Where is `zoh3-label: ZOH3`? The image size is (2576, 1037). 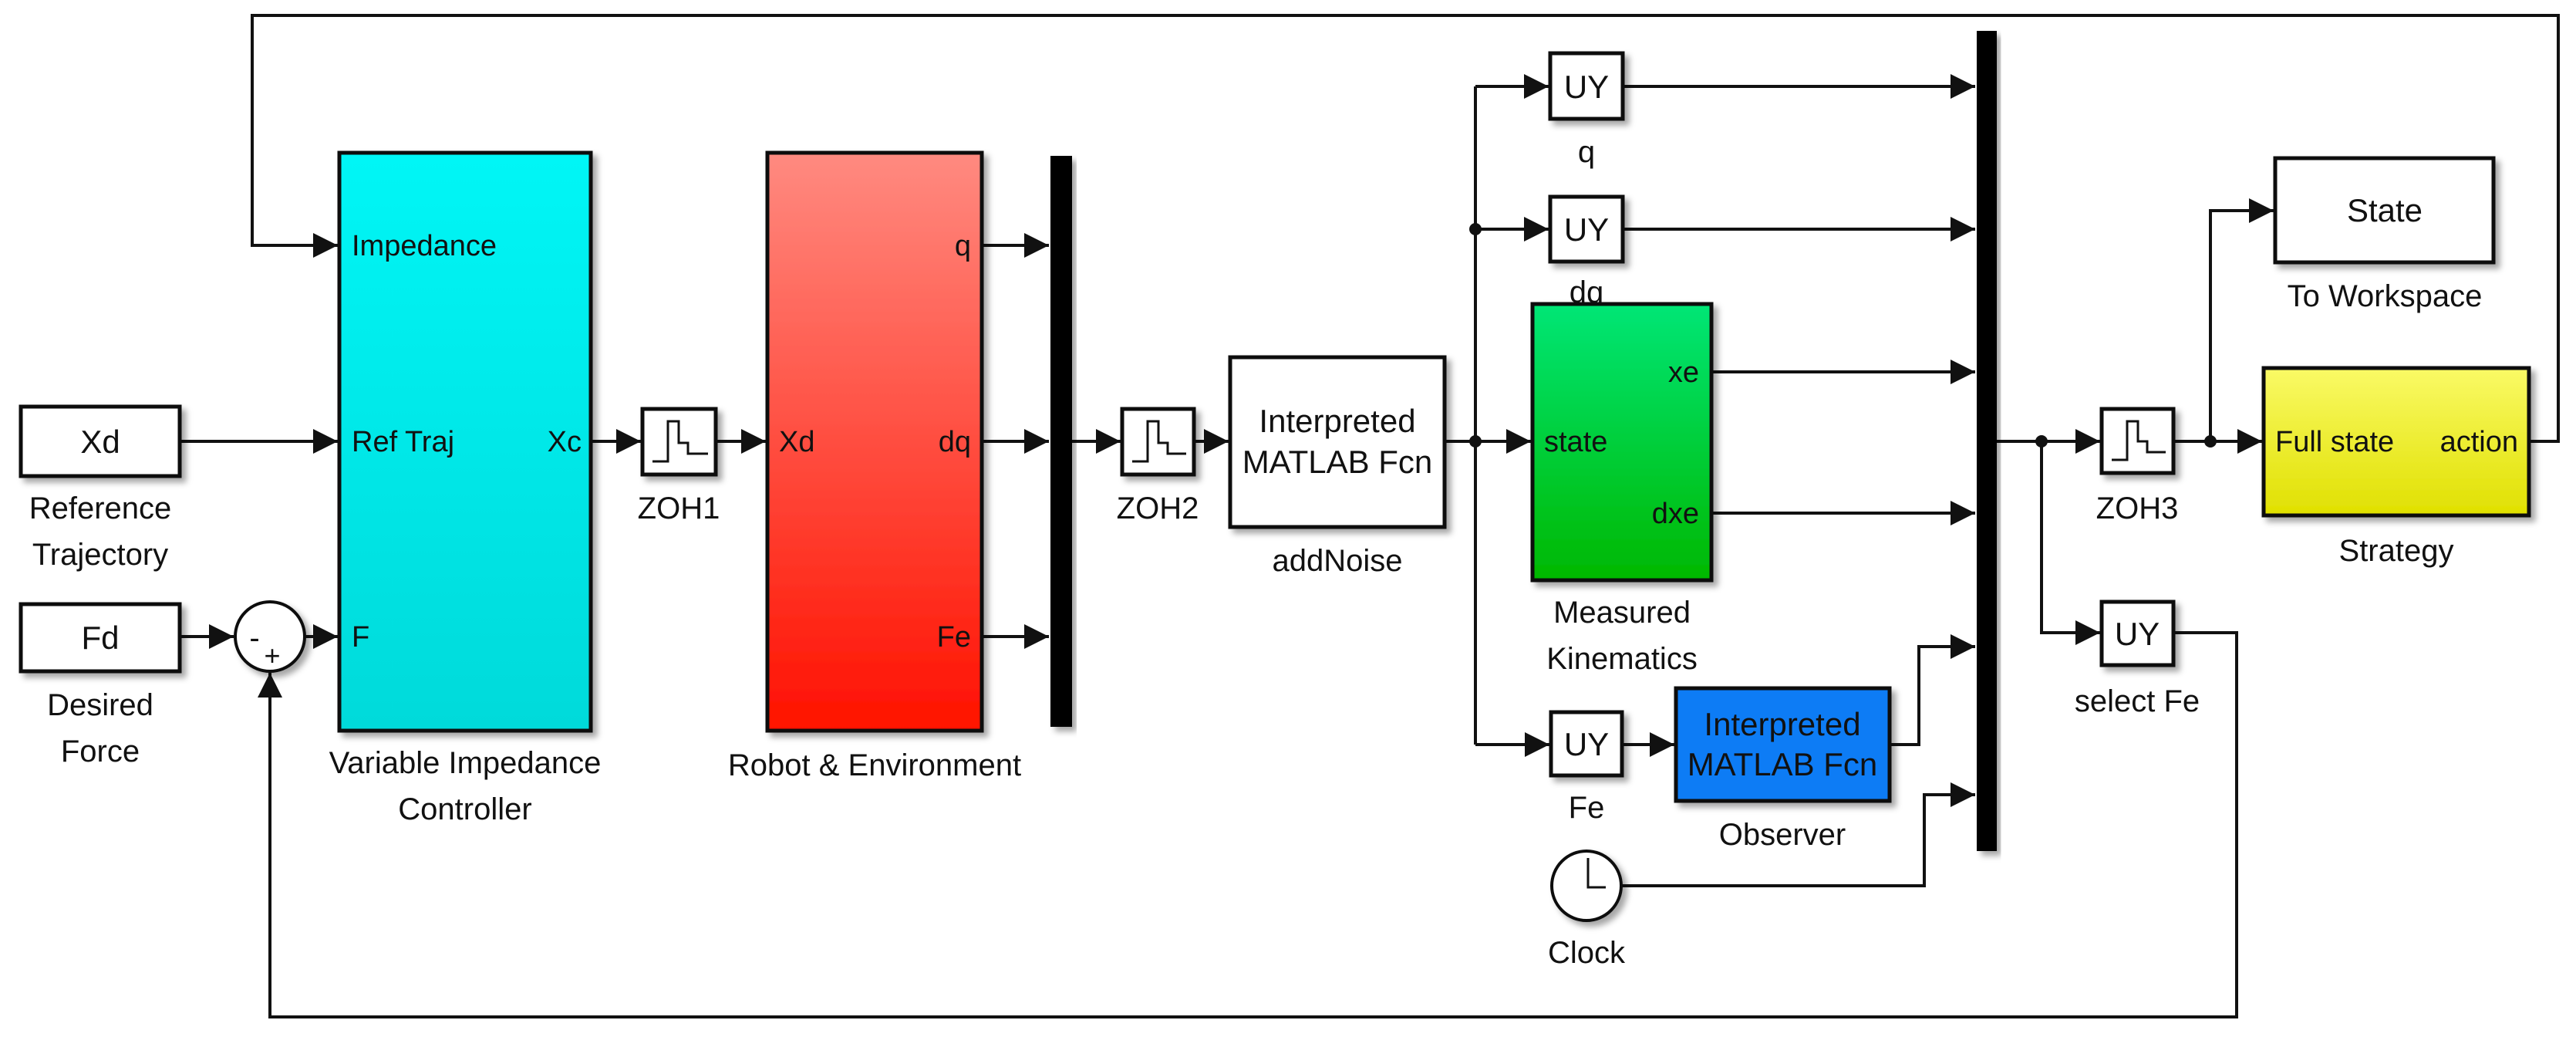
zoh3-label: ZOH3 is located at coordinates (2137, 508).